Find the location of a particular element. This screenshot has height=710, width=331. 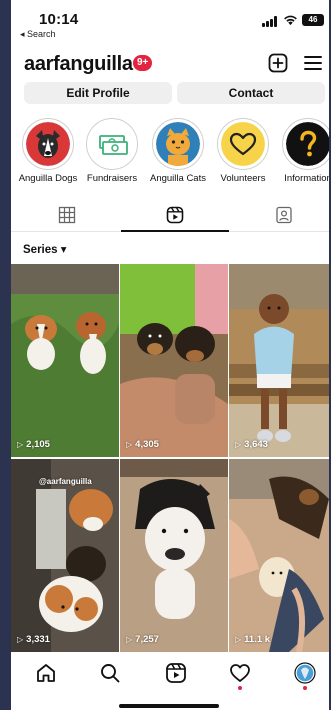

edit-profile-button: Edit Profile is located at coordinates (98, 93).